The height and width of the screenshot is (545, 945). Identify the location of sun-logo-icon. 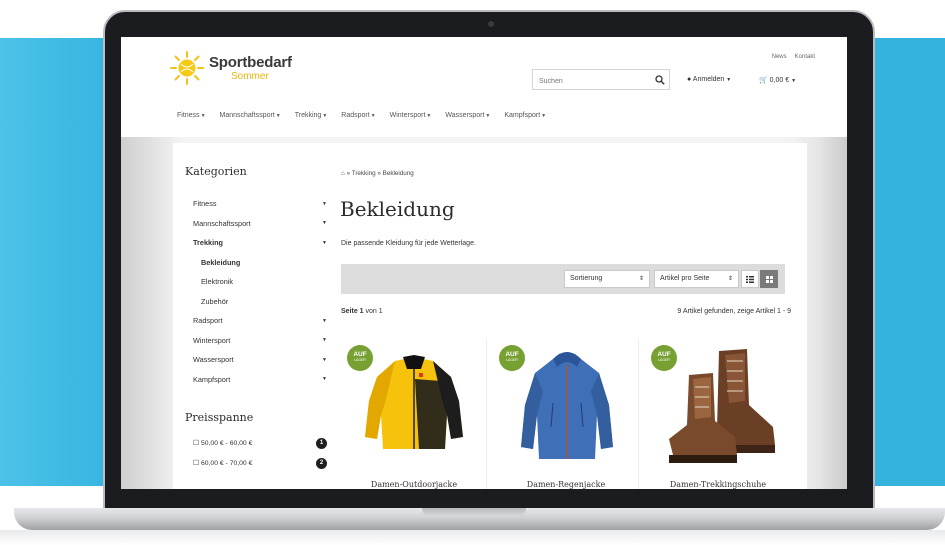
(187, 68).